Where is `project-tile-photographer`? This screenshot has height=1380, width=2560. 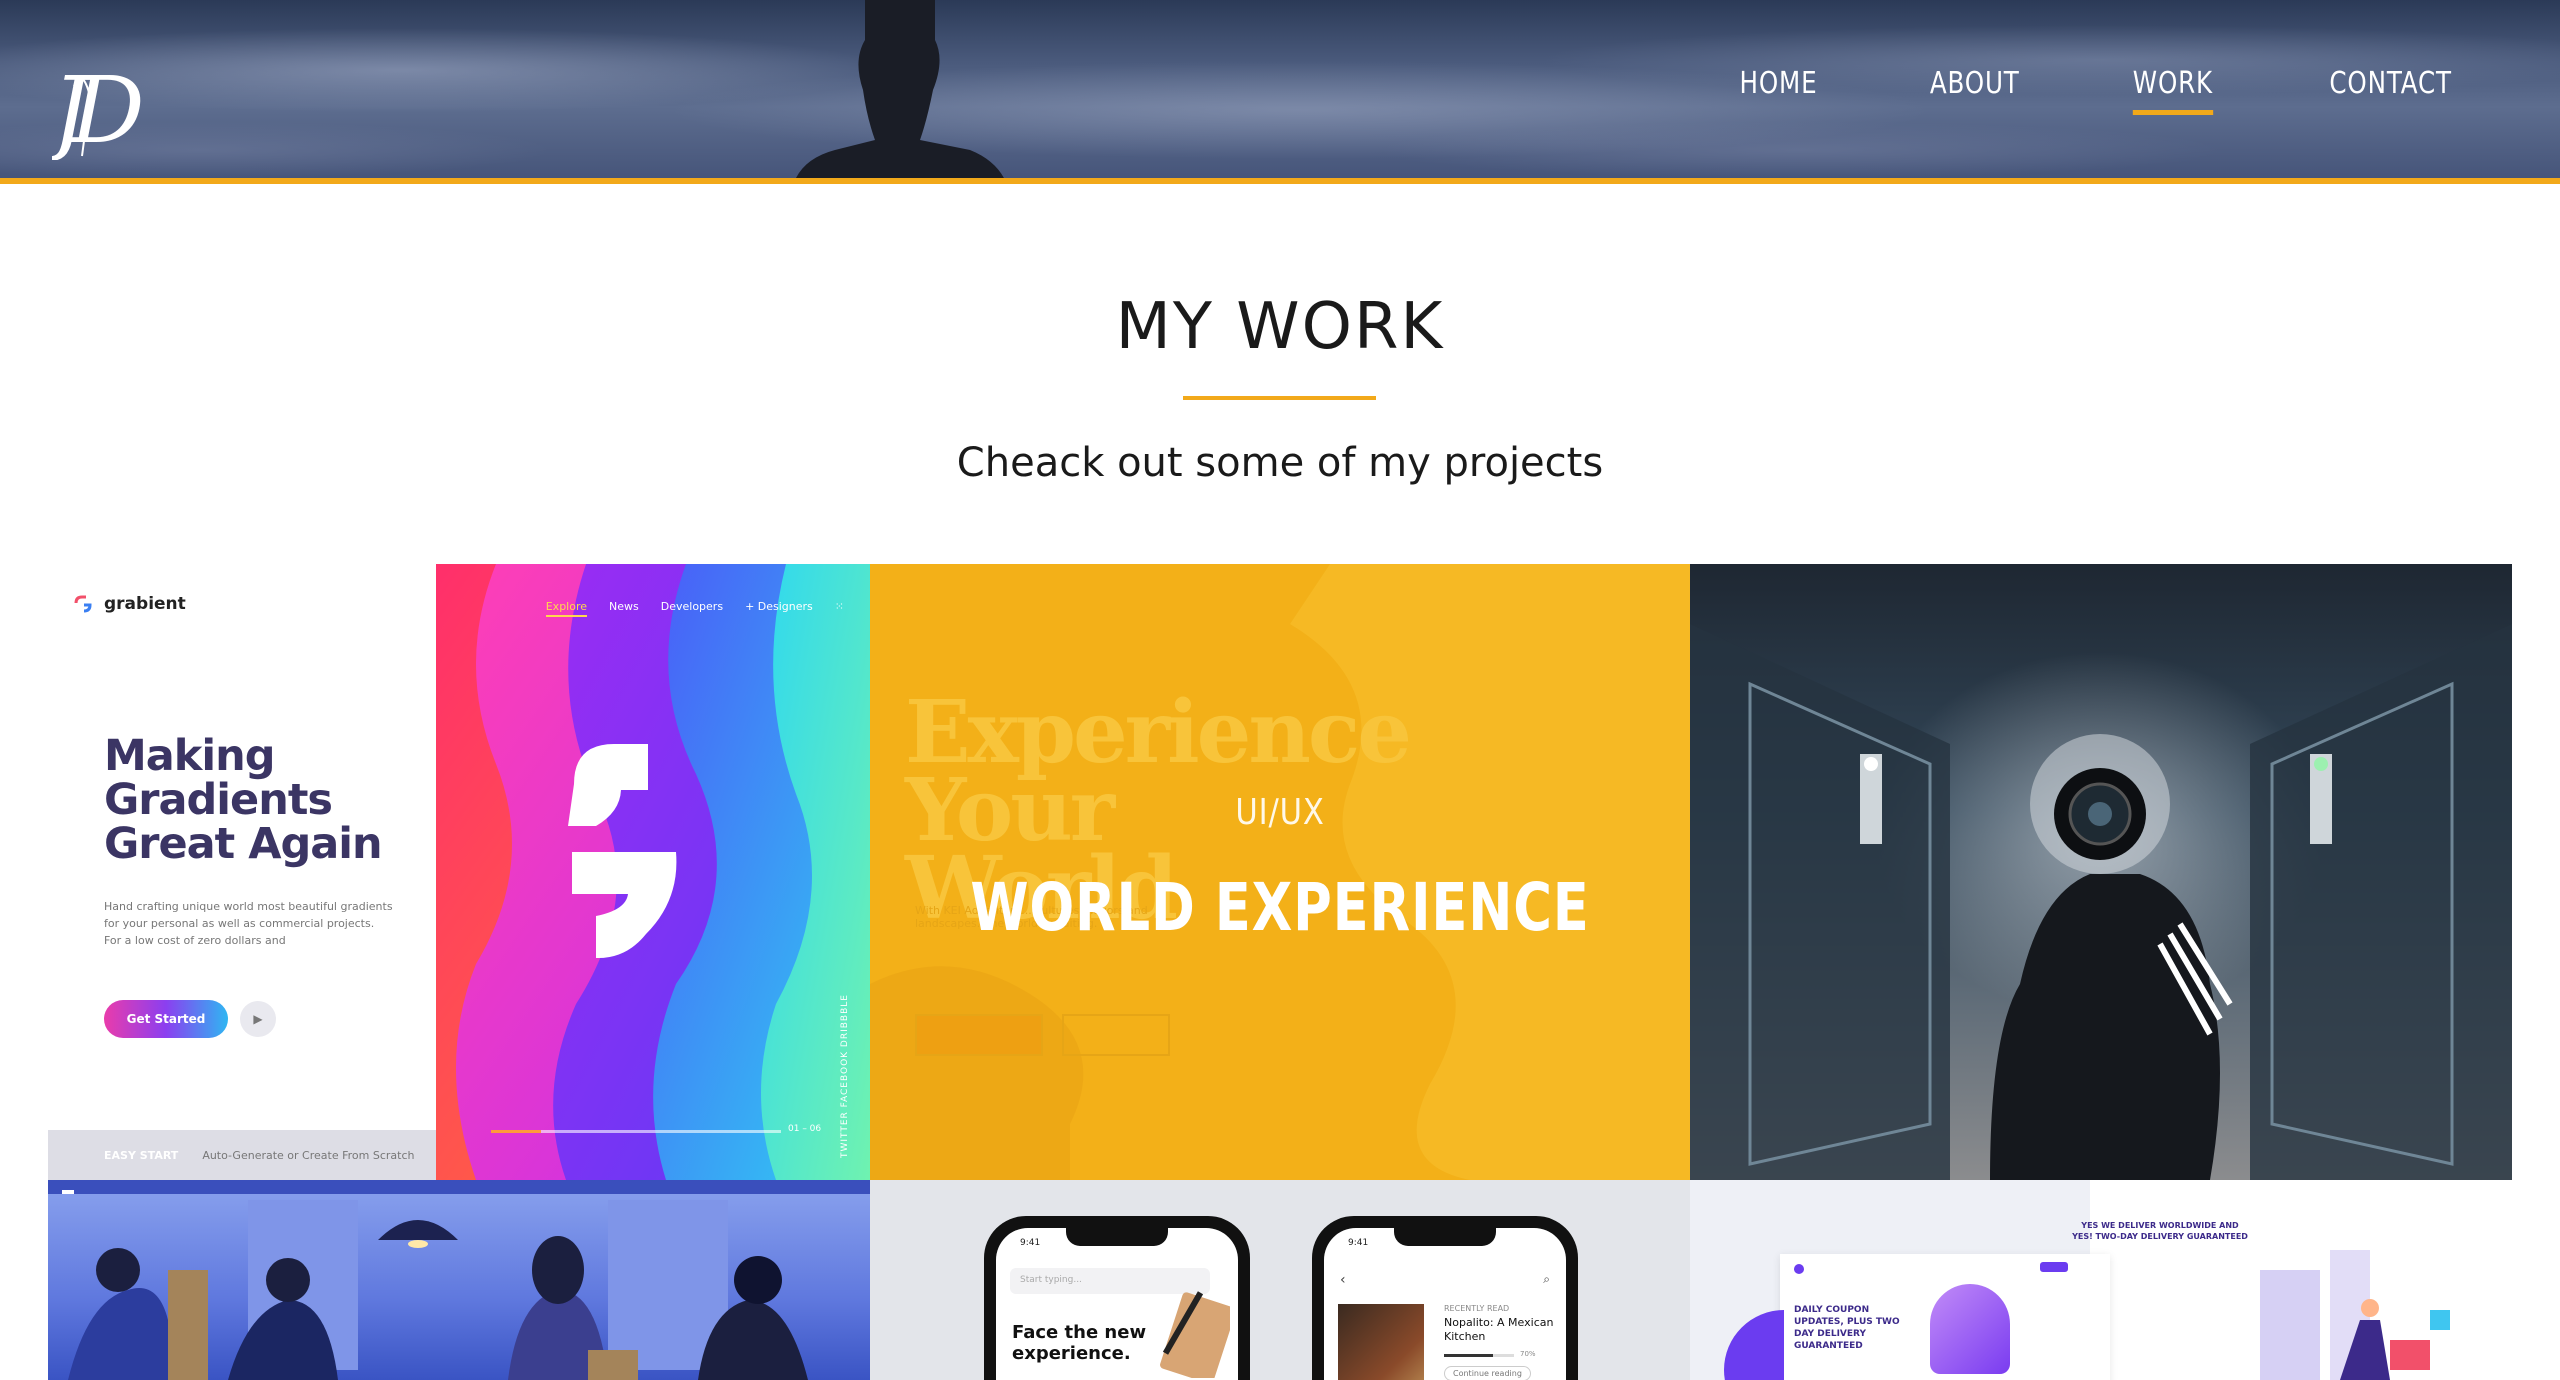 project-tile-photographer is located at coordinates (2101, 872).